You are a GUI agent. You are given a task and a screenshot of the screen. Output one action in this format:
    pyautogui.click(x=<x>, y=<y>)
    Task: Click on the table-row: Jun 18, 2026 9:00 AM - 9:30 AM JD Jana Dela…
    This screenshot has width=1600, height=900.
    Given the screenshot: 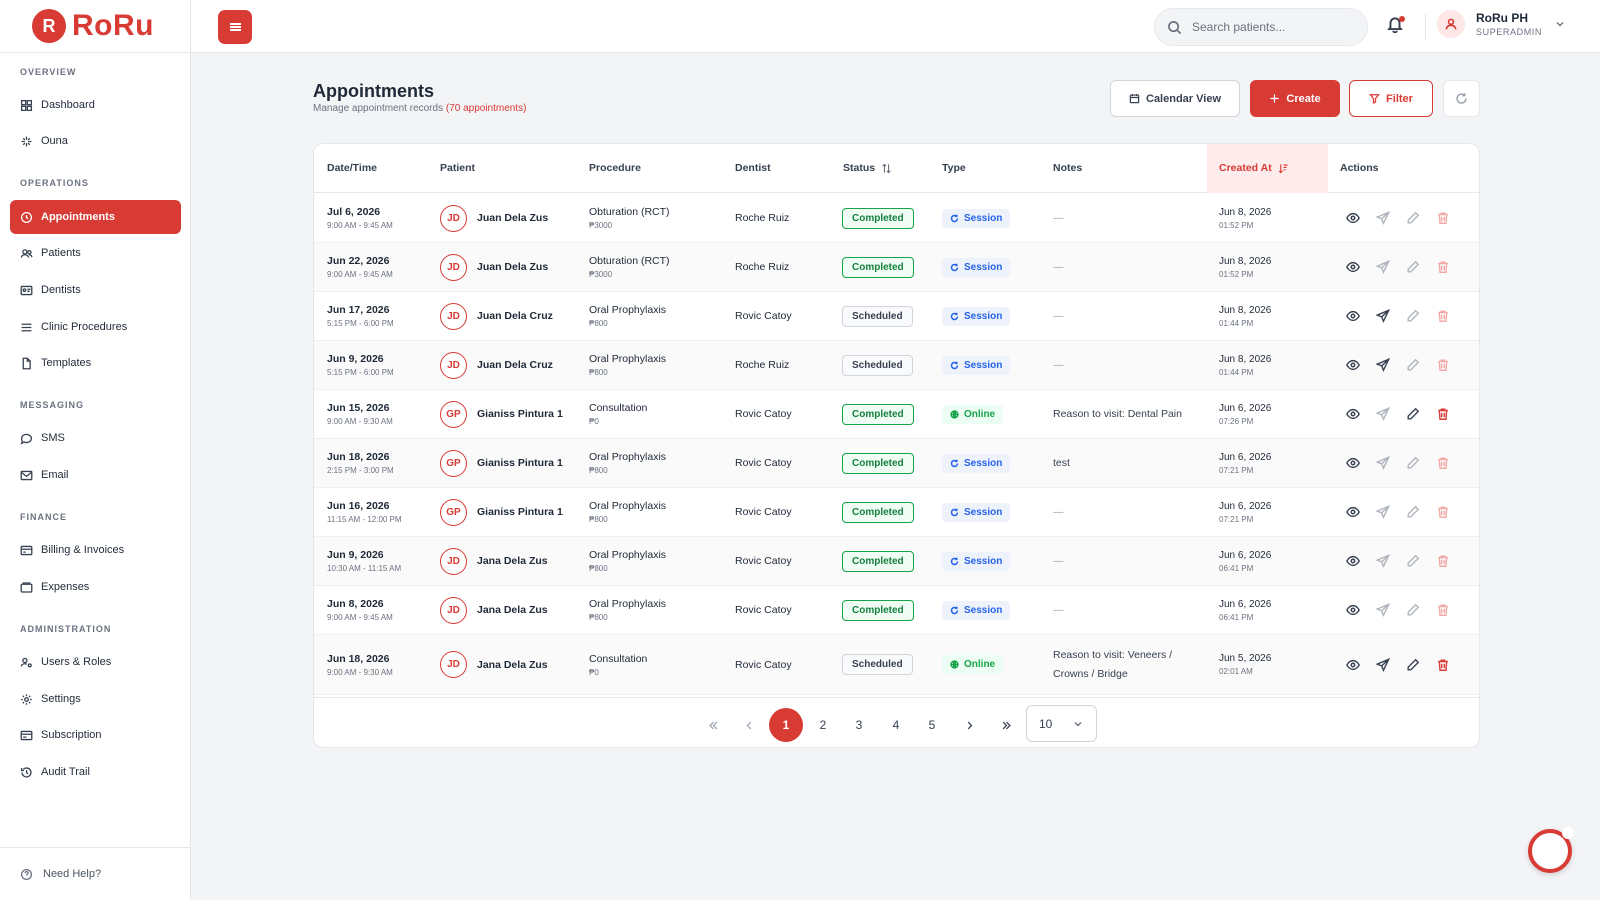 What is the action you would take?
    pyautogui.click(x=896, y=665)
    